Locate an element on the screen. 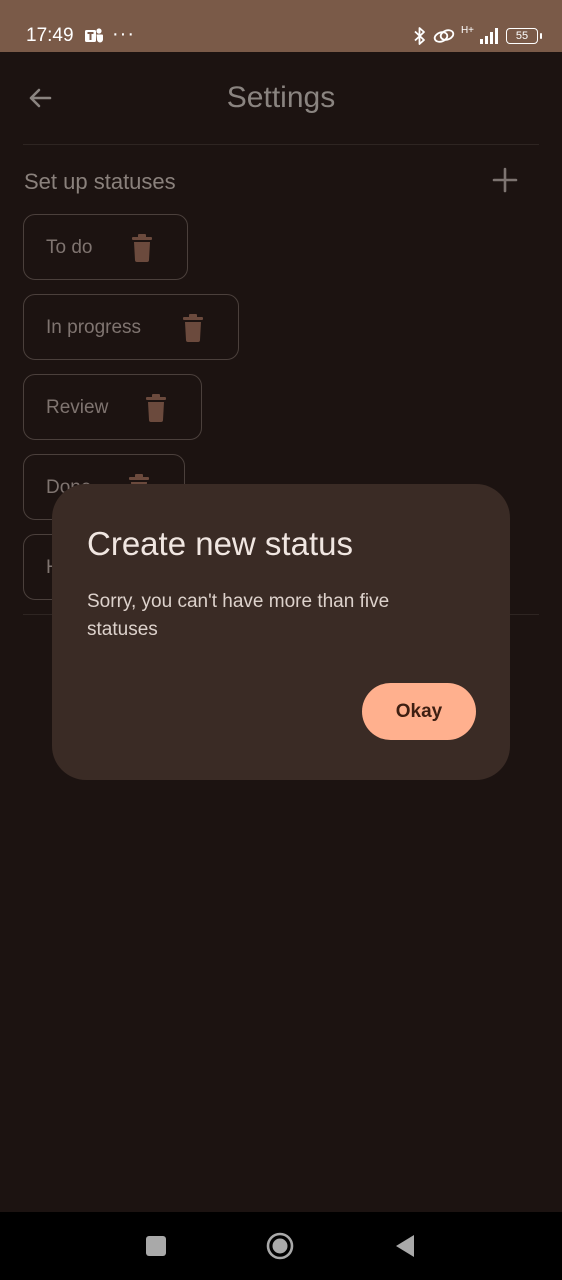 This screenshot has height=1280, width=562. bluetooth-icon is located at coordinates (419, 36).